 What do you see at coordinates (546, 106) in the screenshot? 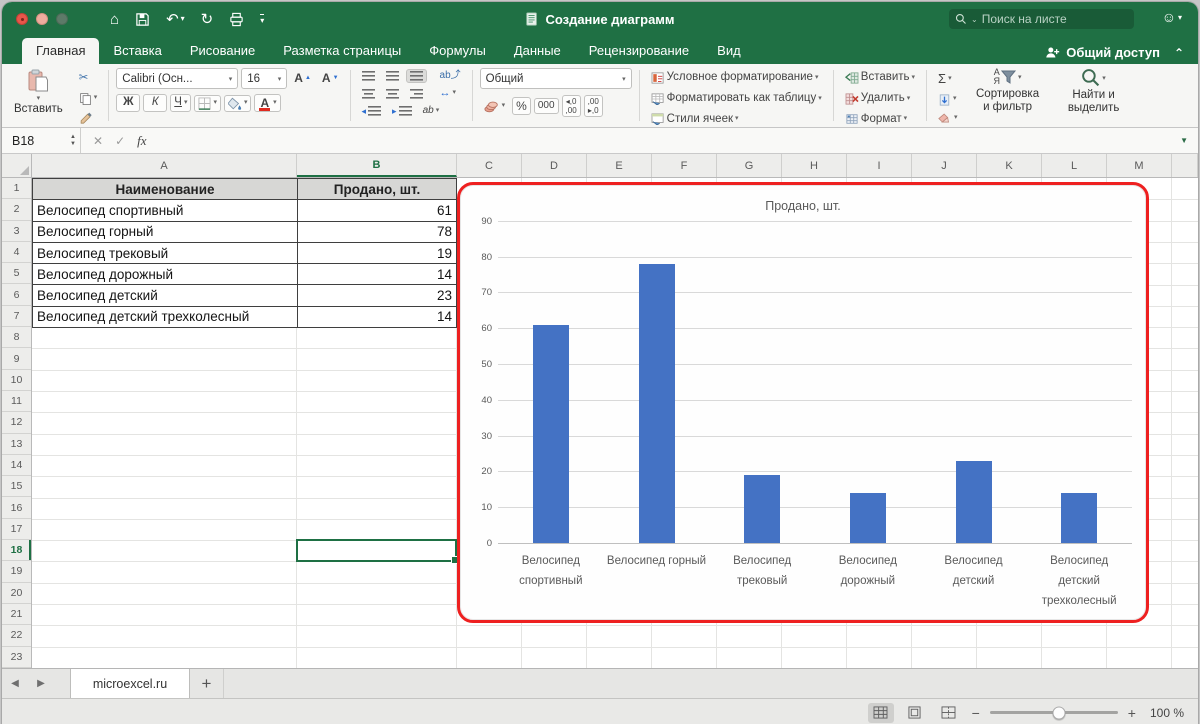
I see `thousands-button: 000` at bounding box center [546, 106].